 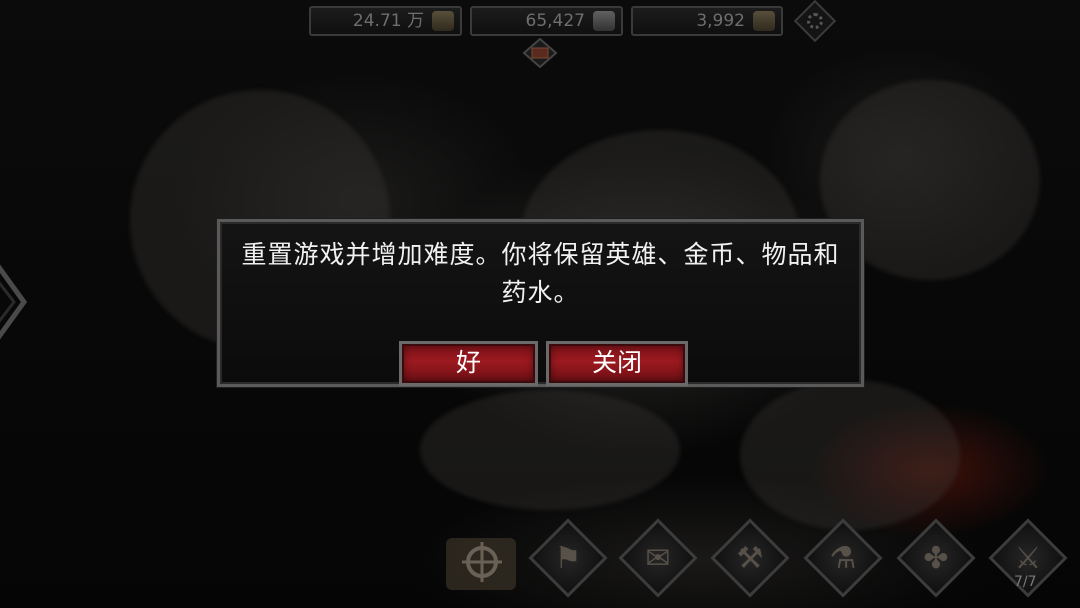 What do you see at coordinates (555, 21) in the screenshot?
I see `silver-value: 65,427` at bounding box center [555, 21].